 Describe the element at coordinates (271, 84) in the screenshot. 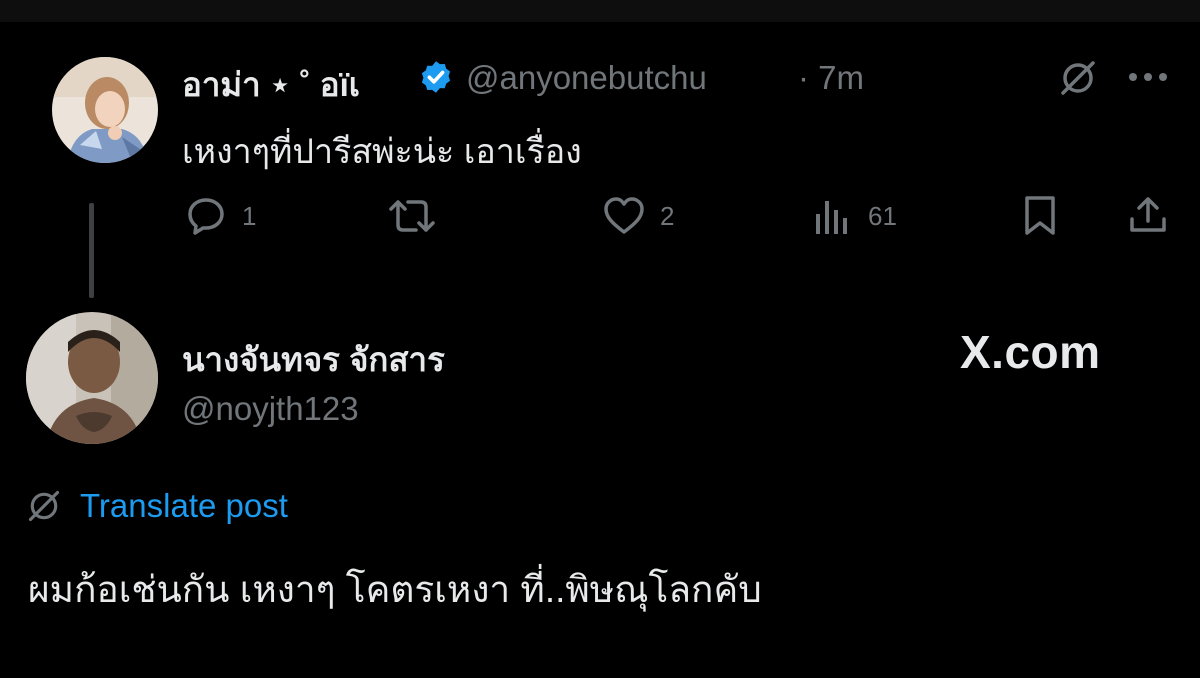

I see `tweet1-author-name: อาม่า ⋆ ˚ อïเ` at that location.